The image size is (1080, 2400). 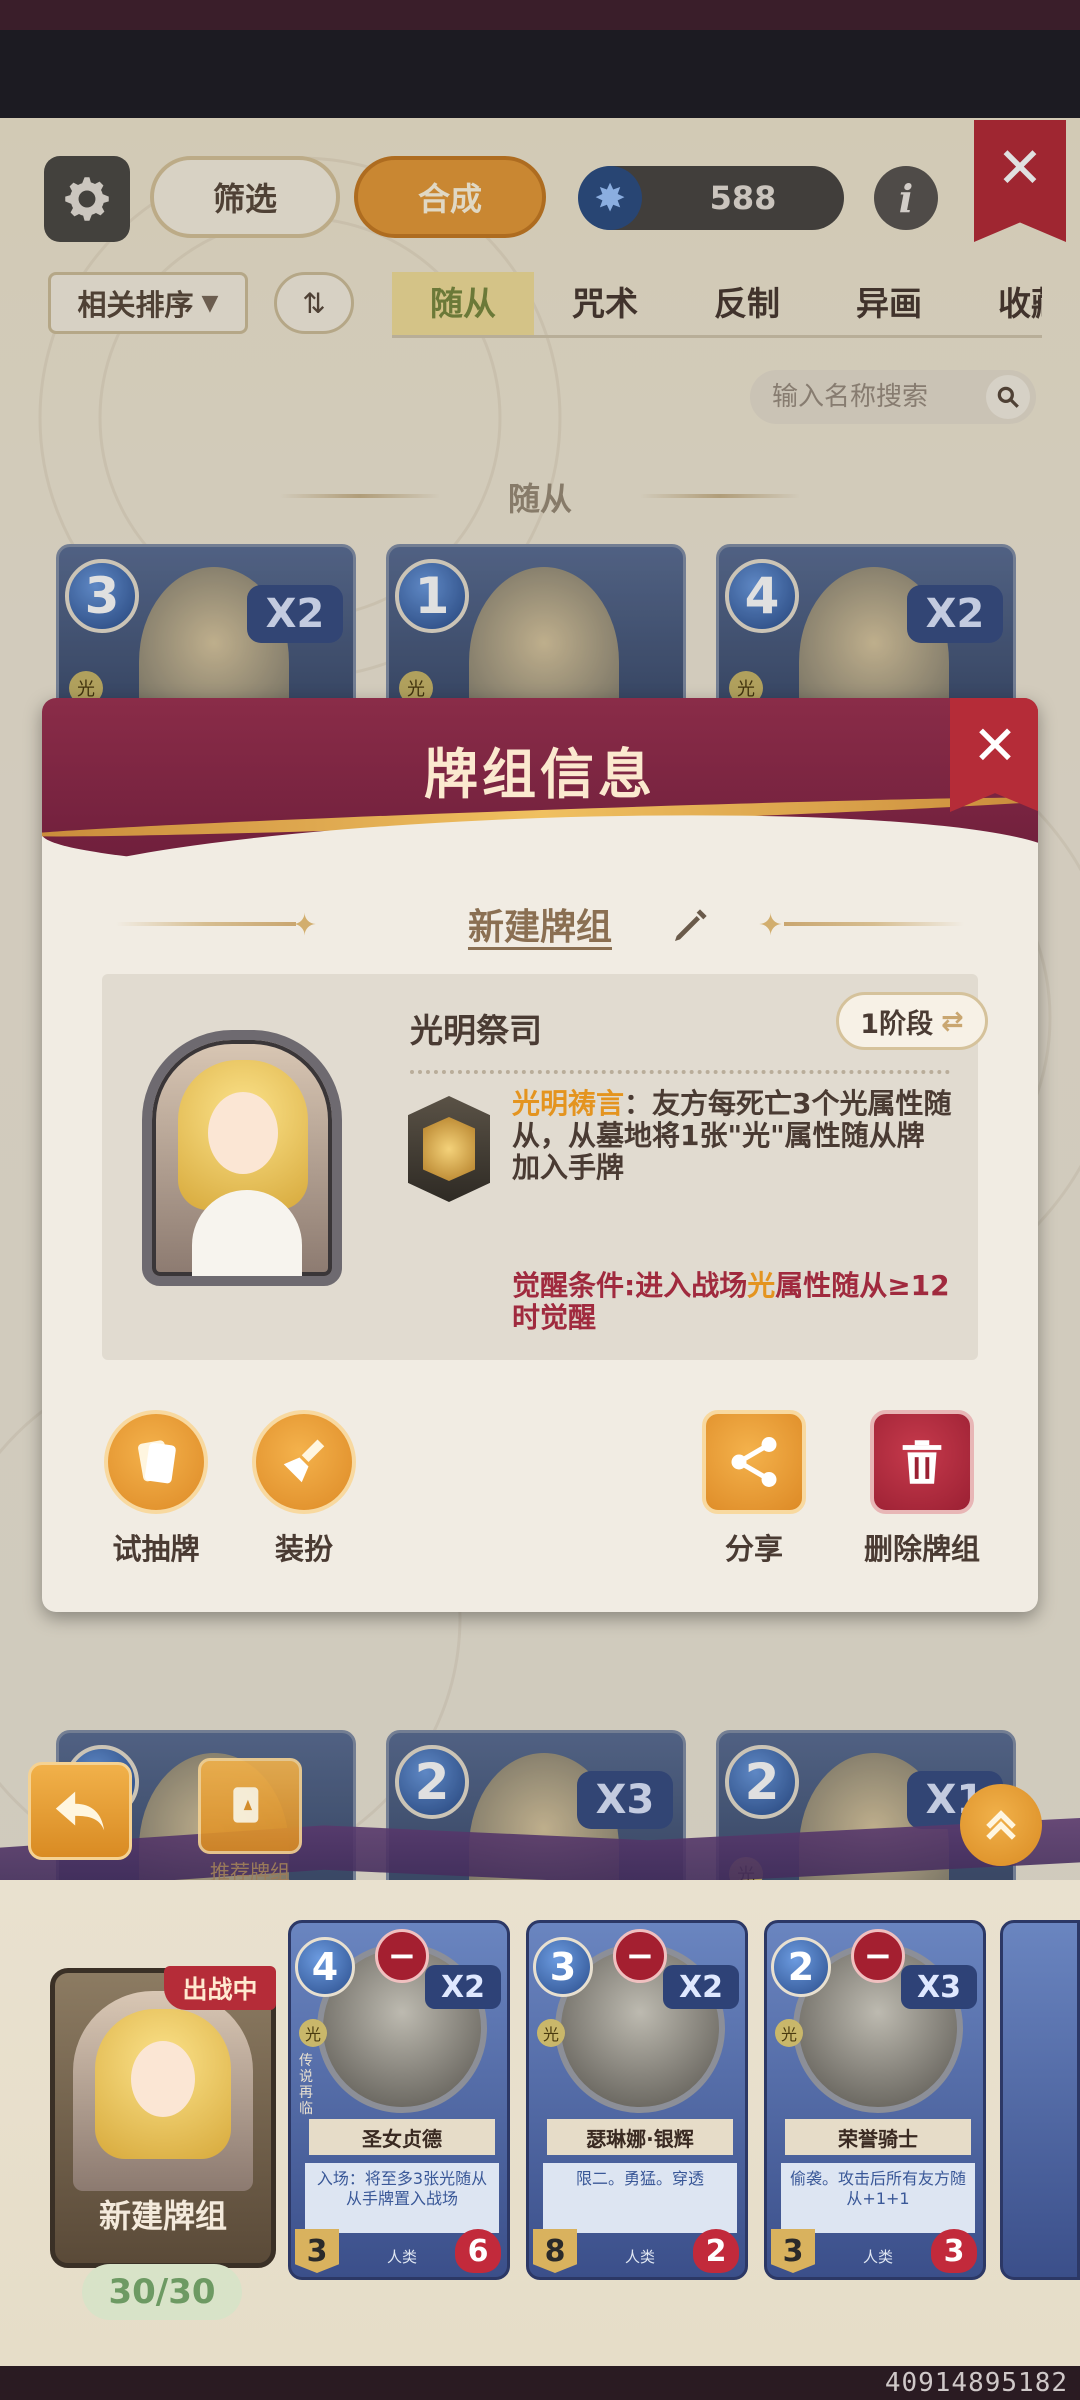 What do you see at coordinates (801, 1967) in the screenshot?
I see `card-cost: 2` at bounding box center [801, 1967].